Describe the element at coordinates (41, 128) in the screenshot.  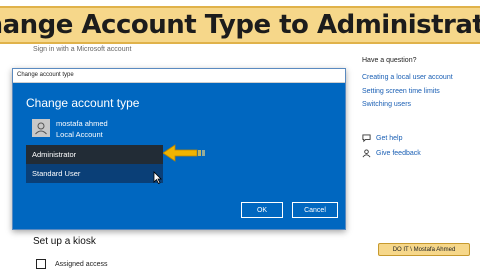
I see `user-avatar-icon` at that location.